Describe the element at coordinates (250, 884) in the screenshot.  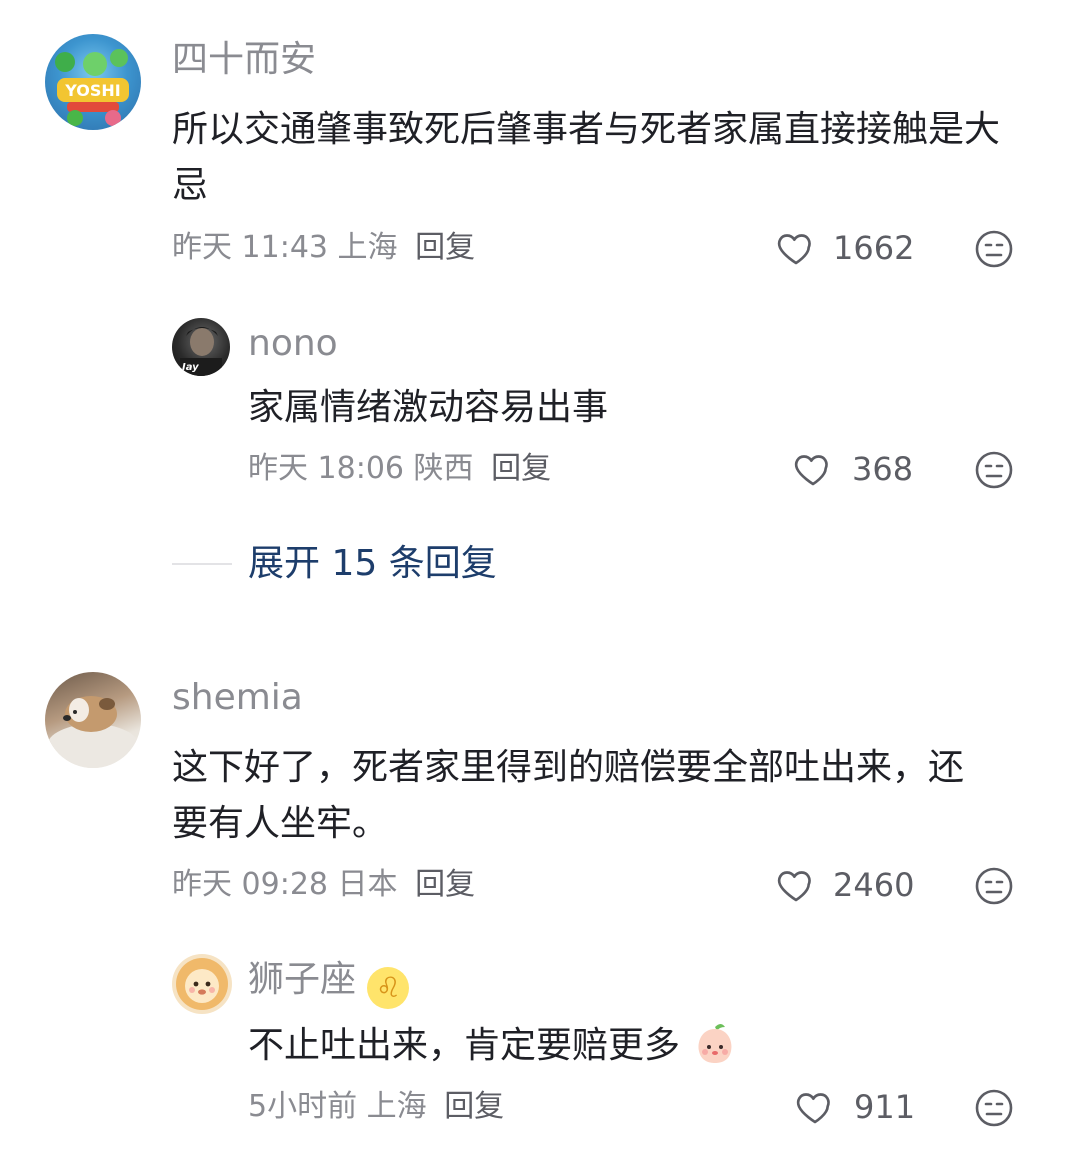
I see `comment-time: 昨天 09:28` at that location.